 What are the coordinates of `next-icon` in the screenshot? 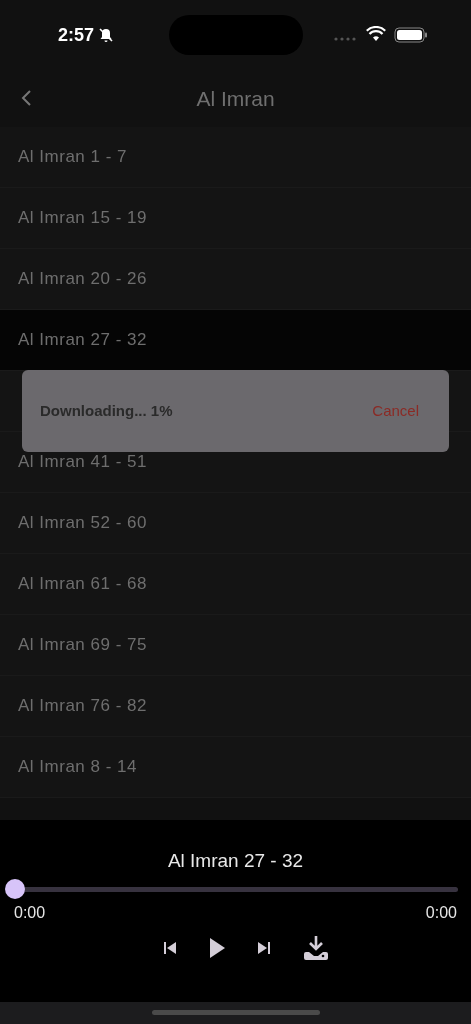 It's located at (263, 948).